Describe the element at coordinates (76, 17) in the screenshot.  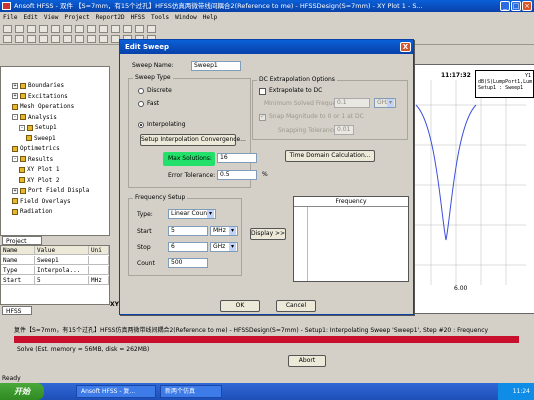
I see `menu-project: Project` at that location.